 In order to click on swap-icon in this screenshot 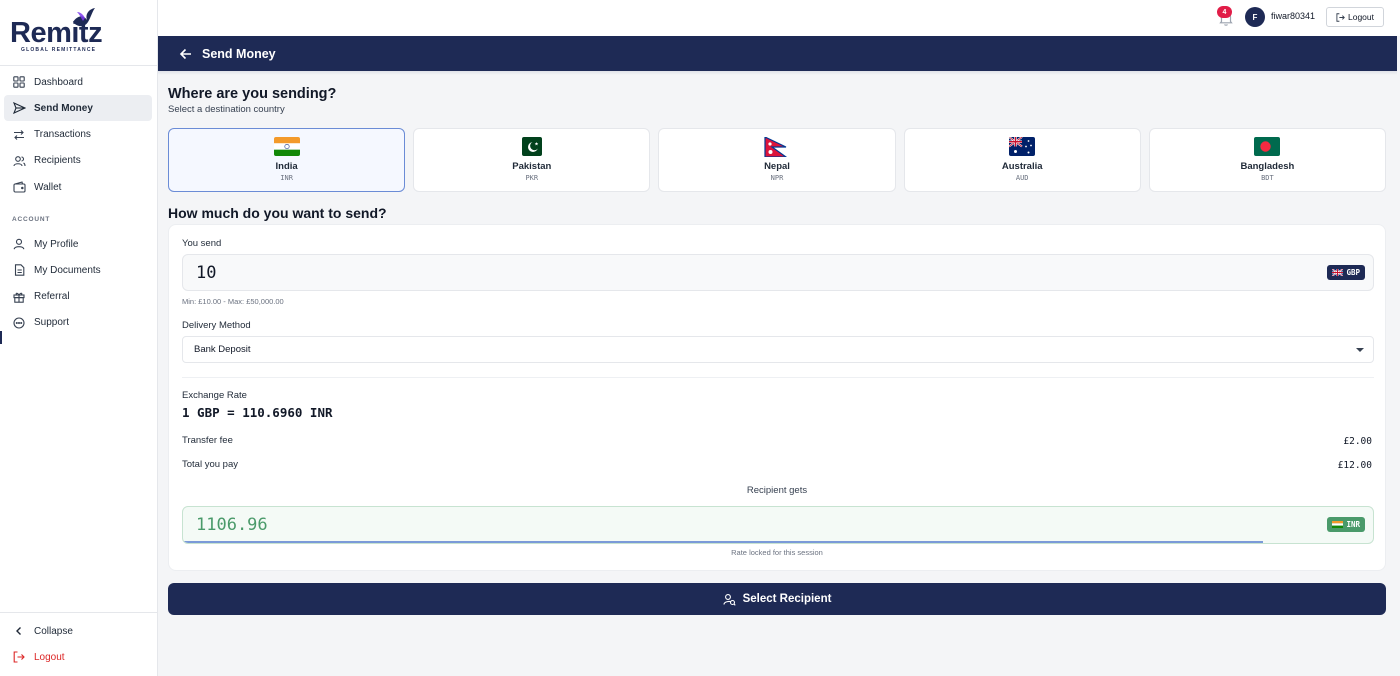, I will do `click(19, 135)`.